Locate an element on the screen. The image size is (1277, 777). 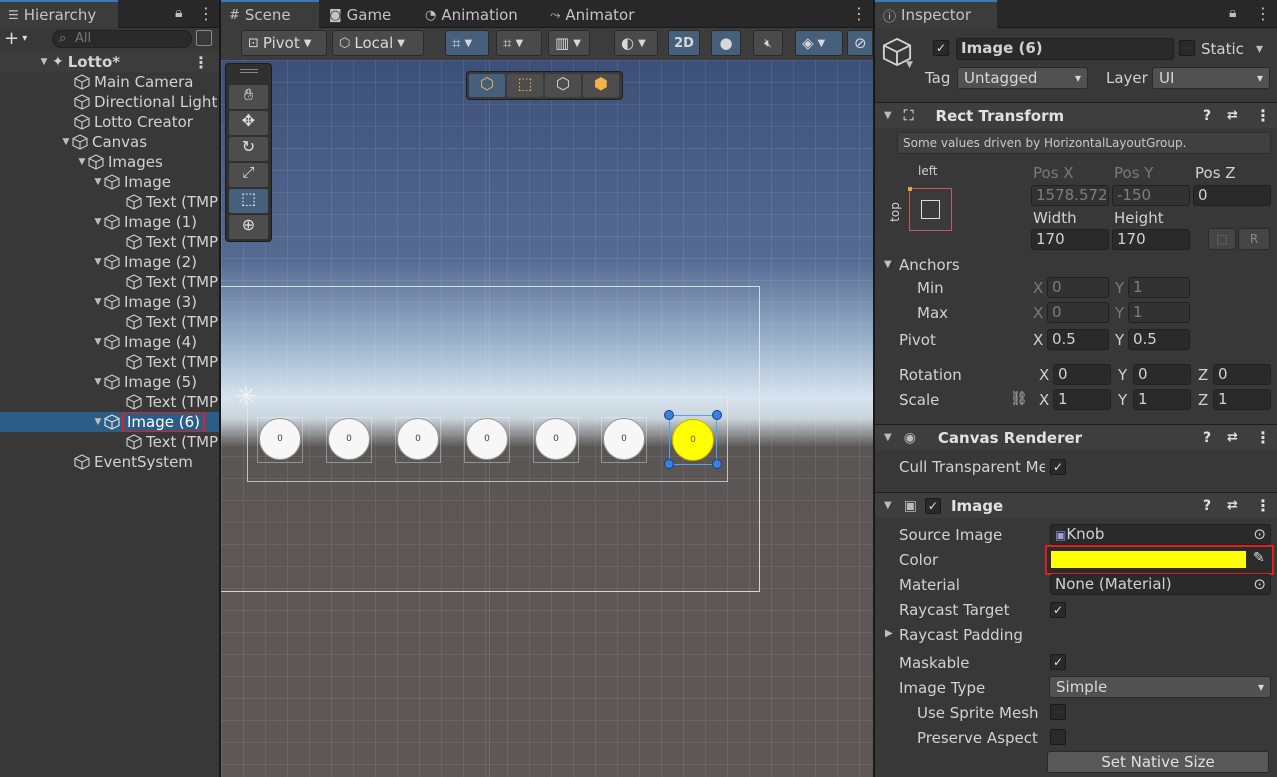
height-field: 170 is located at coordinates (1151, 239).